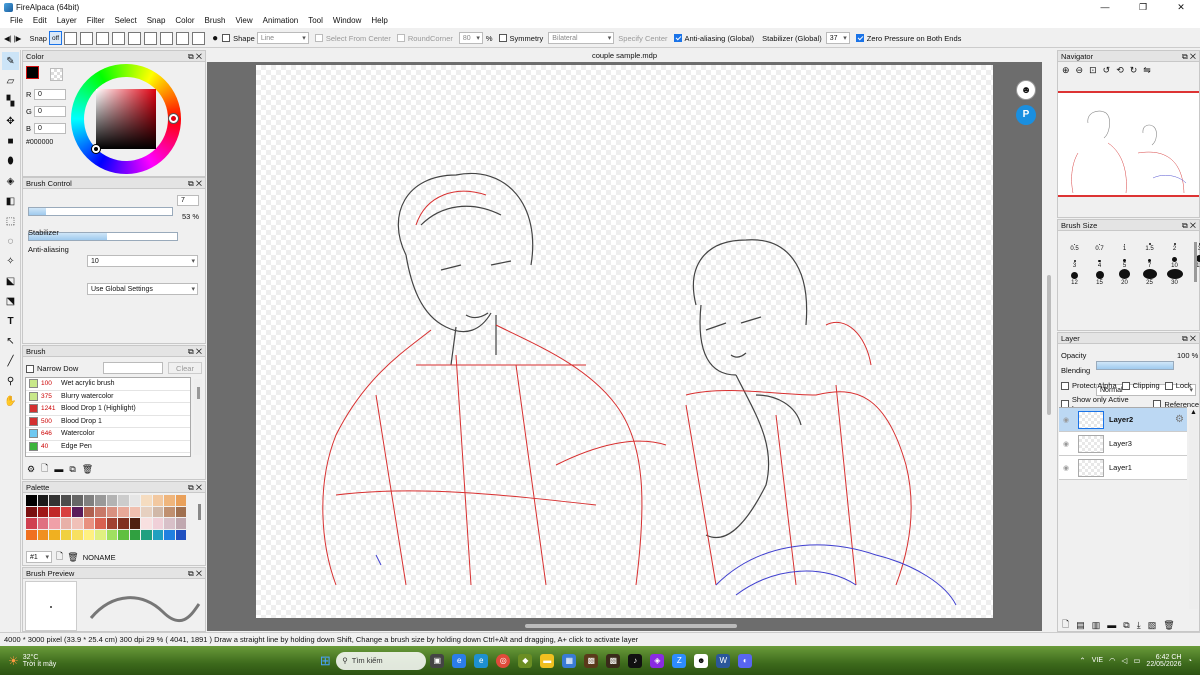 The width and height of the screenshot is (1200, 675). What do you see at coordinates (1174, 260) in the screenshot?
I see `brush-size-option: 10` at bounding box center [1174, 260].